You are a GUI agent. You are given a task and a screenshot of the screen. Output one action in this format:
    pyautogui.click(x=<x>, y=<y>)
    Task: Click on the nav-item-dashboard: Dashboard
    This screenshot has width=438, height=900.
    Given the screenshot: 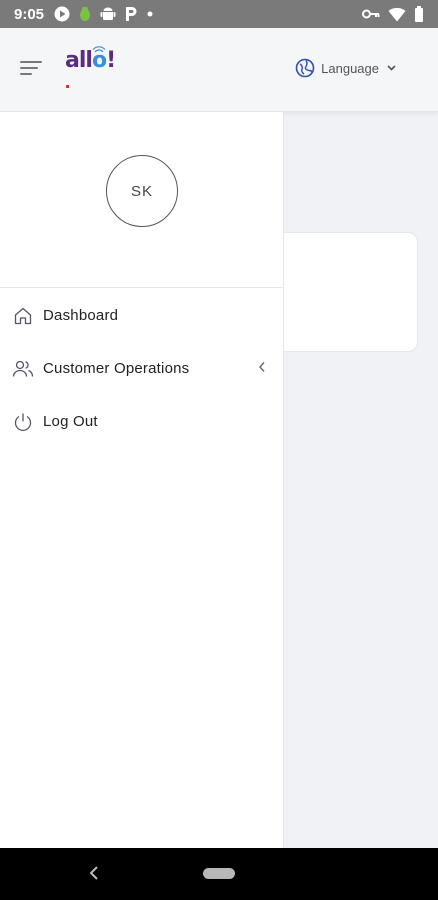 What is the action you would take?
    pyautogui.click(x=142, y=315)
    